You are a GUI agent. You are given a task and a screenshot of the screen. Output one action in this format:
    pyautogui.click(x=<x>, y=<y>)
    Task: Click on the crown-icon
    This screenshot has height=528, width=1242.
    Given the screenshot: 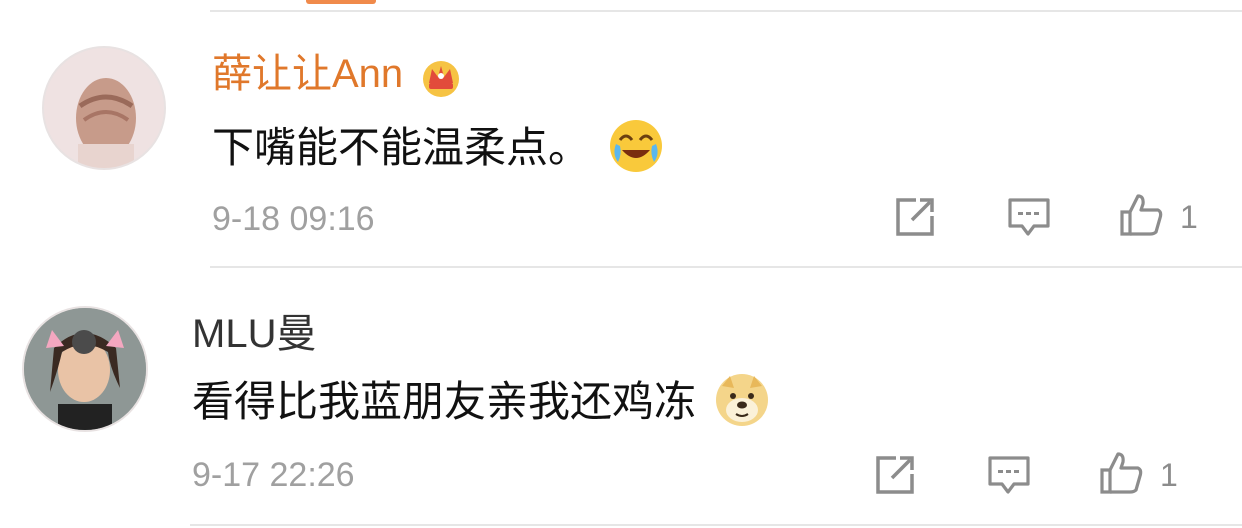 What is the action you would take?
    pyautogui.click(x=441, y=82)
    